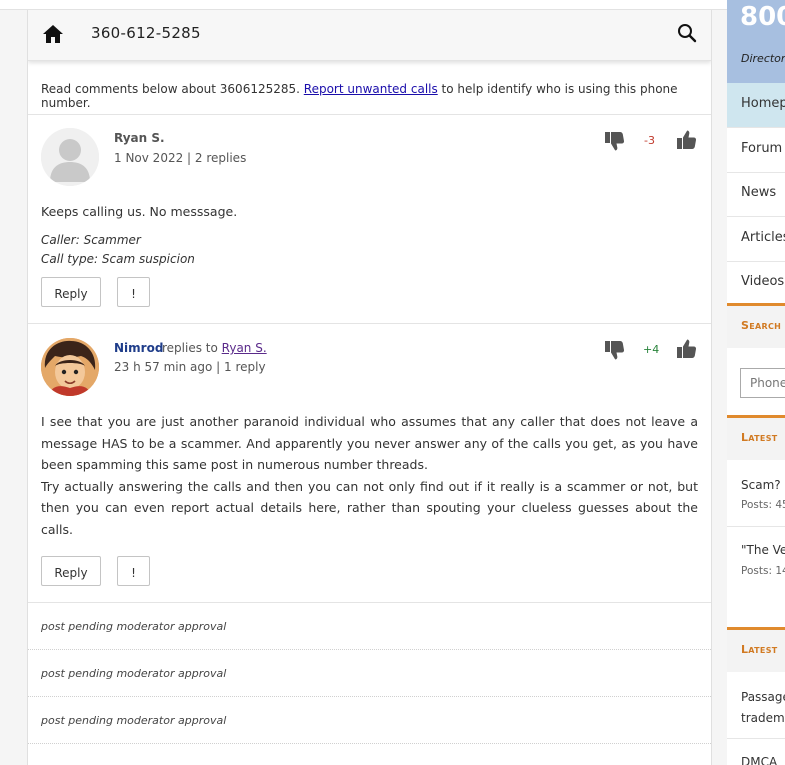  What do you see at coordinates (759, 192) in the screenshot?
I see `nav-label: News` at bounding box center [759, 192].